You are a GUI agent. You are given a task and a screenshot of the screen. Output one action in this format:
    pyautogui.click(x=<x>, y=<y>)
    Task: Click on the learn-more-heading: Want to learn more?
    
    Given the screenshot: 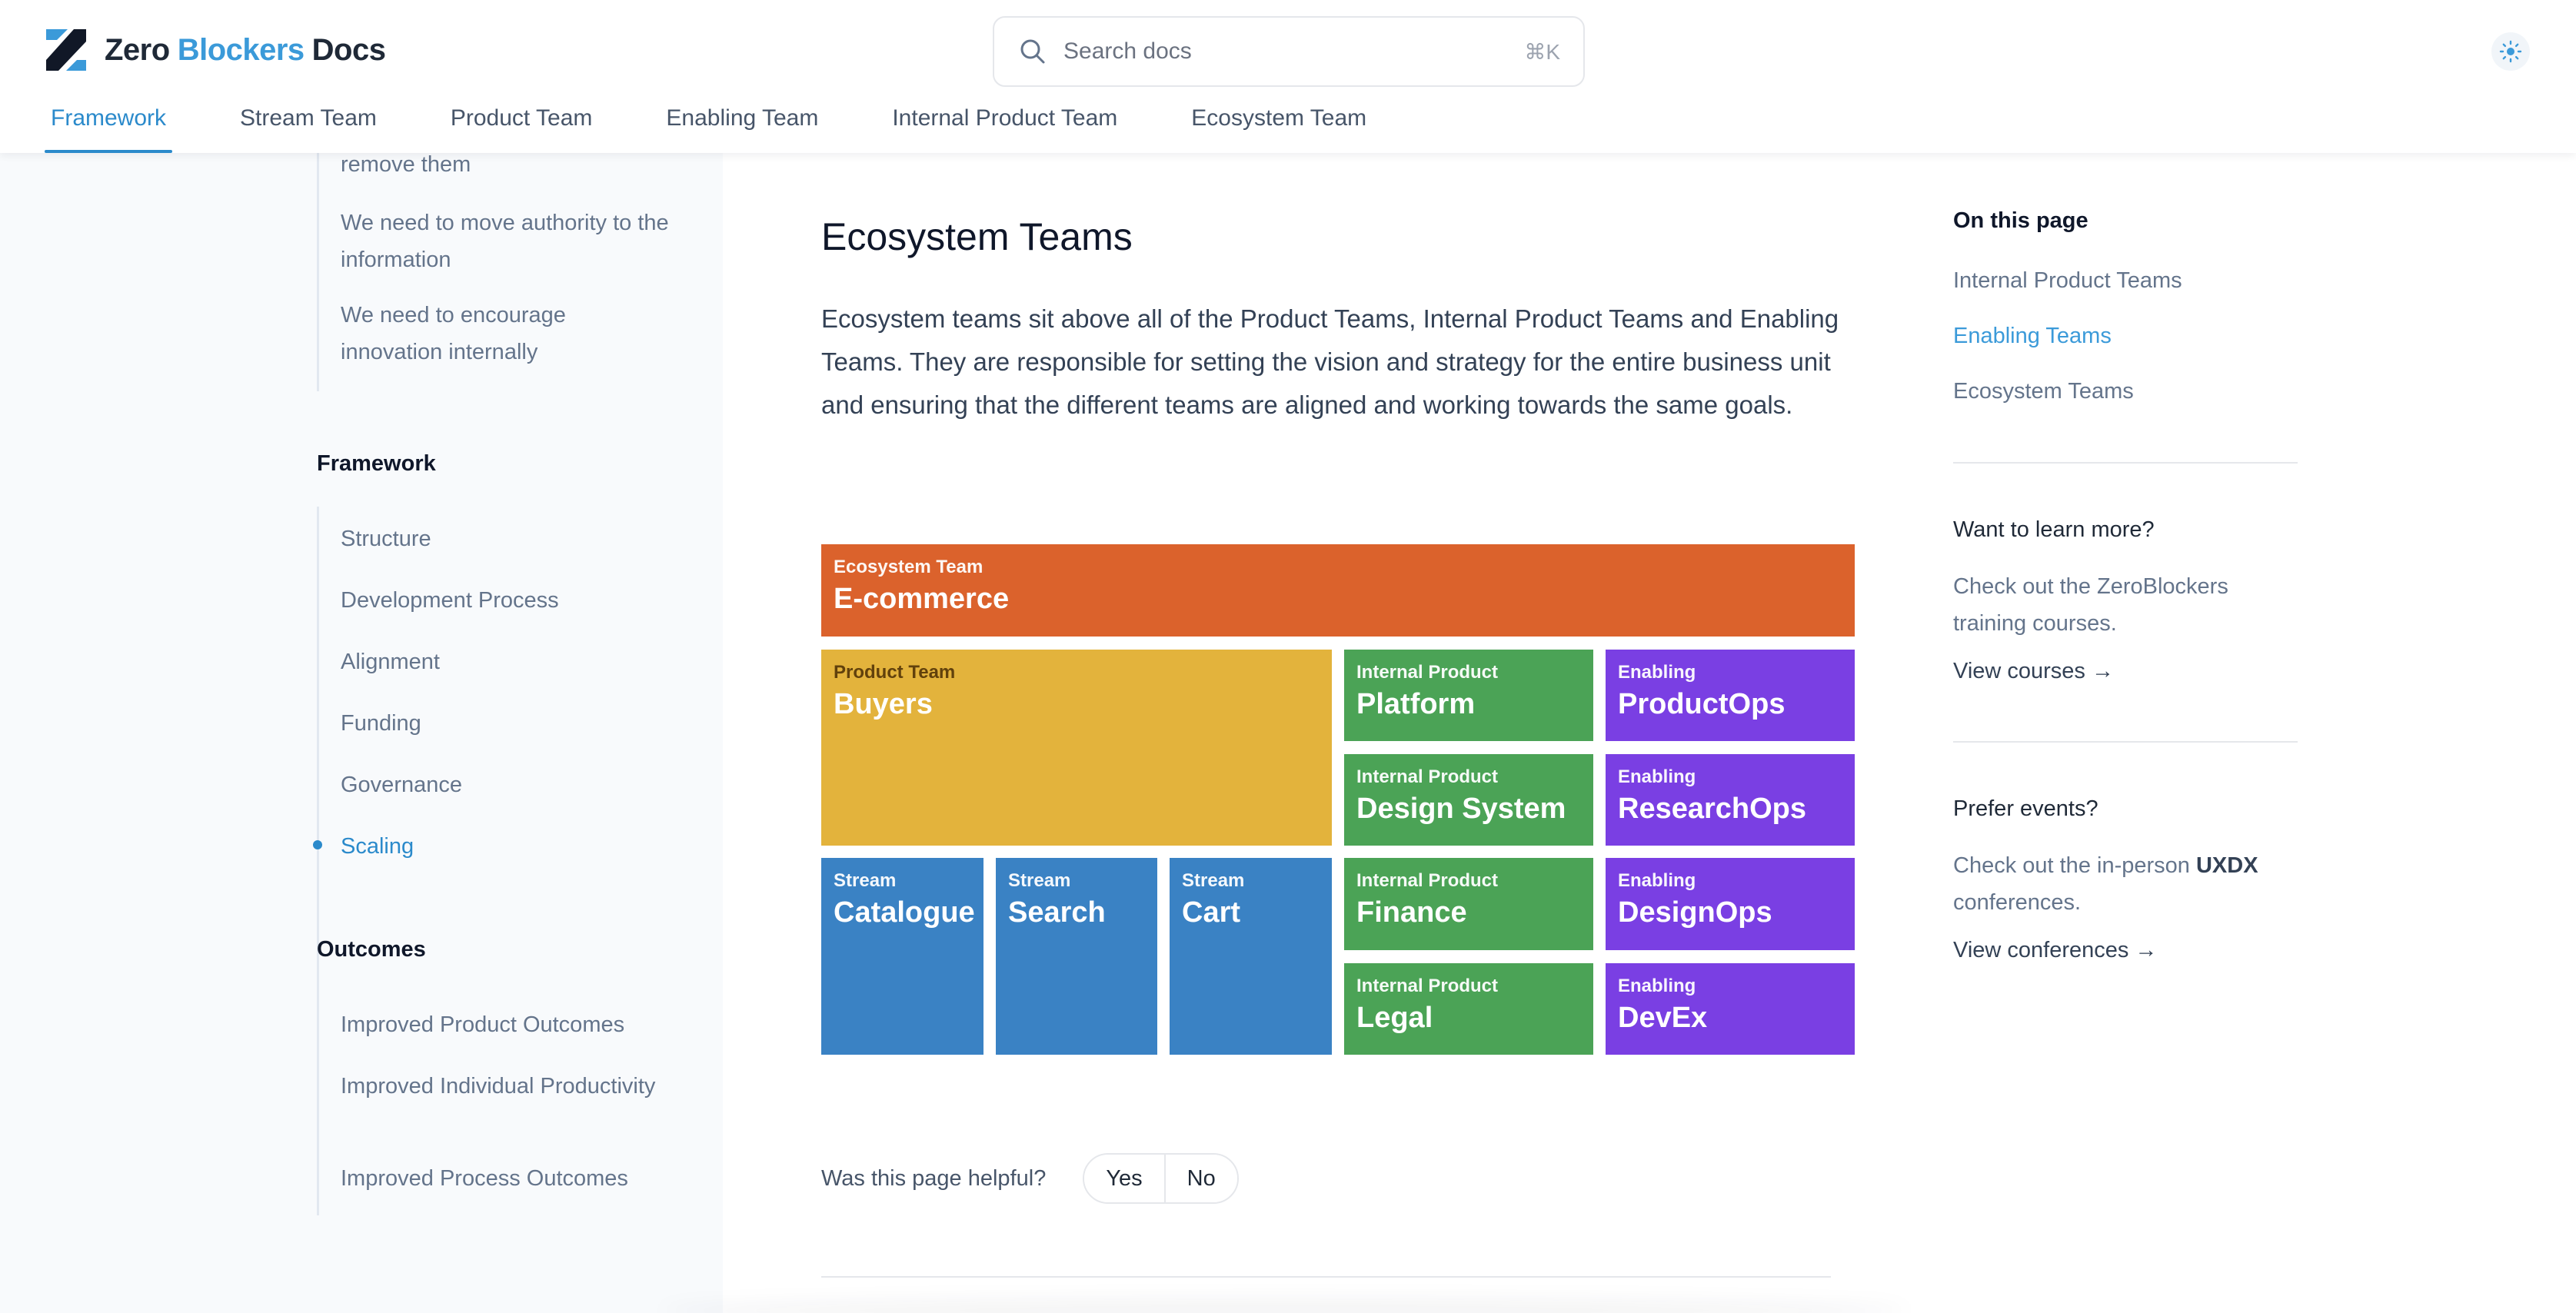 What is the action you would take?
    pyautogui.click(x=2054, y=530)
    